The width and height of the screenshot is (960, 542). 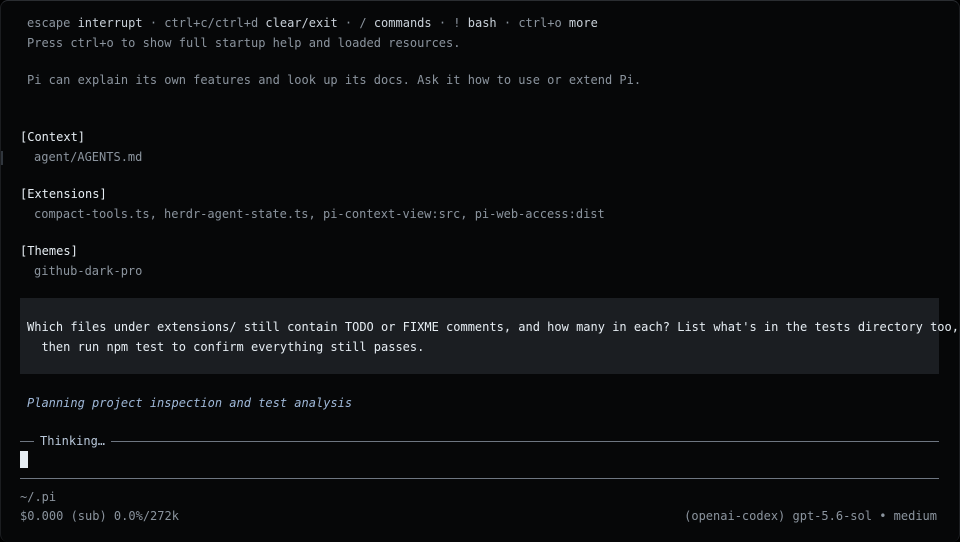 I want to click on hint-key: · ctrl+c/ctrl+d, so click(x=200, y=23).